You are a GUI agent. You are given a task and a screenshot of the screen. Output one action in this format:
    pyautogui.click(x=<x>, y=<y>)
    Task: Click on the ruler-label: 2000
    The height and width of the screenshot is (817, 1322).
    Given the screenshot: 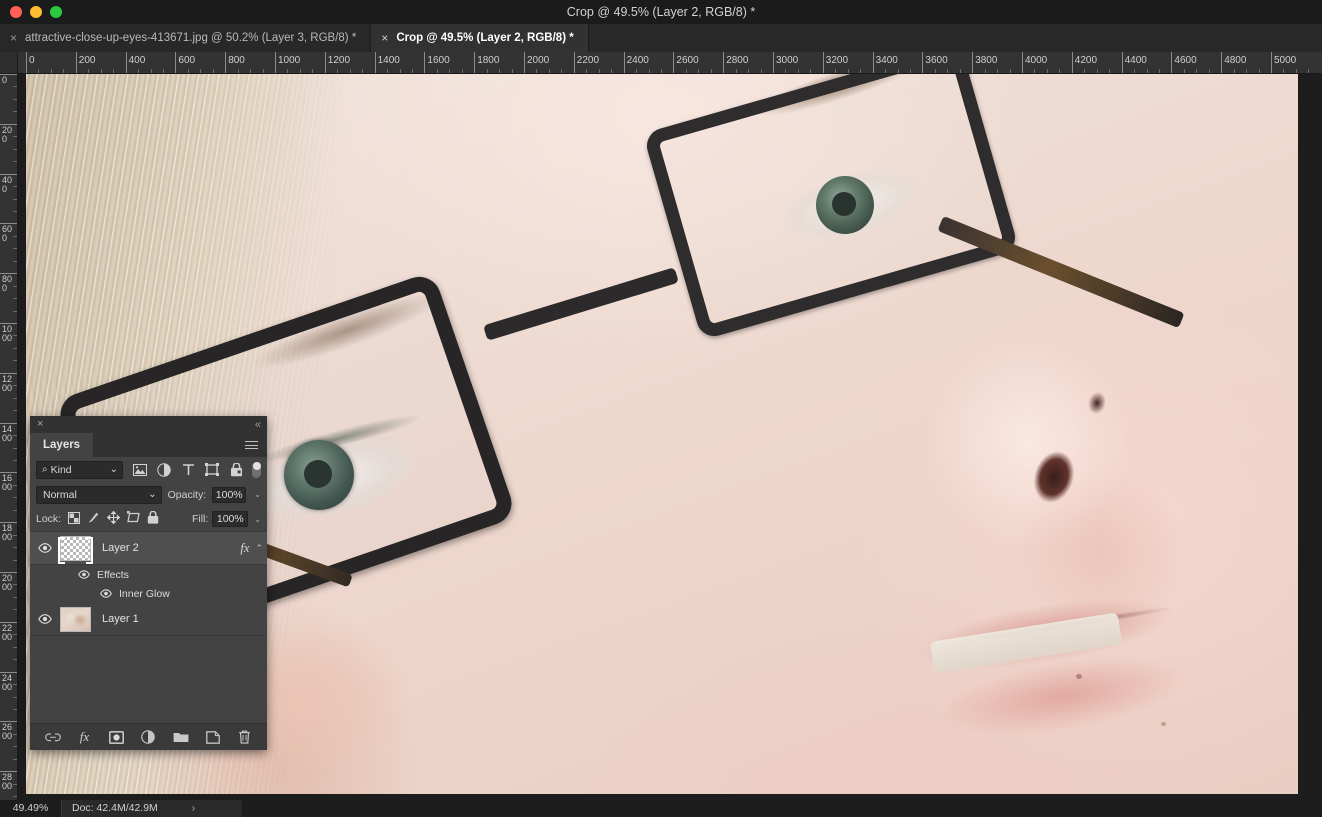 What is the action you would take?
    pyautogui.click(x=7, y=582)
    